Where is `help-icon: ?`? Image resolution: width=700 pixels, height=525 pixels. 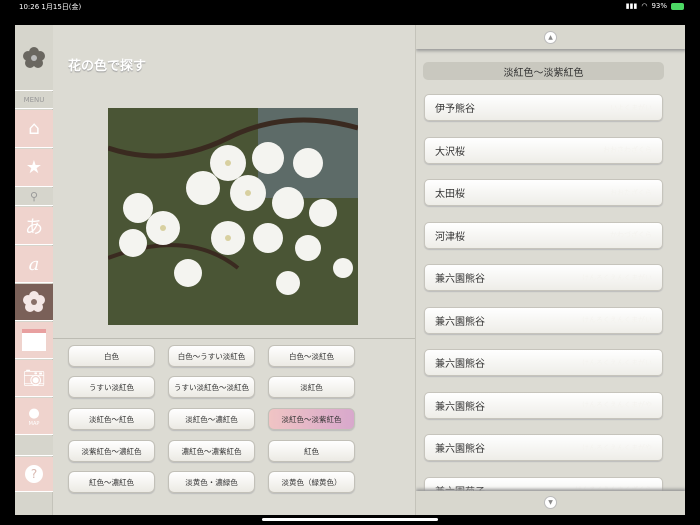 help-icon: ? is located at coordinates (34, 474).